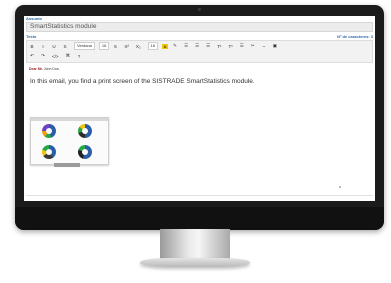 The width and height of the screenshot is (391, 283). What do you see at coordinates (208, 46) in the screenshot?
I see `align-icon: ☰` at bounding box center [208, 46].